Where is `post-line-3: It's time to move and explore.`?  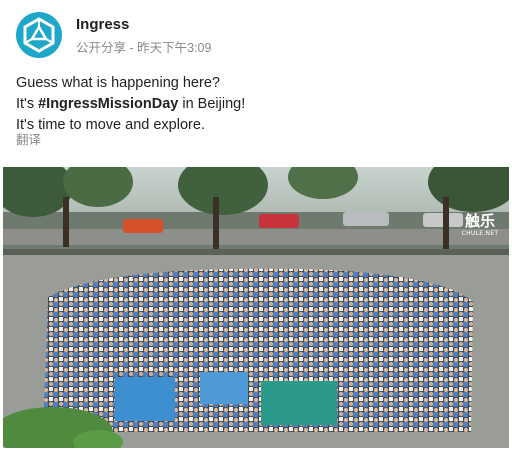
post-line-3: It's time to move and explore. is located at coordinates (110, 125).